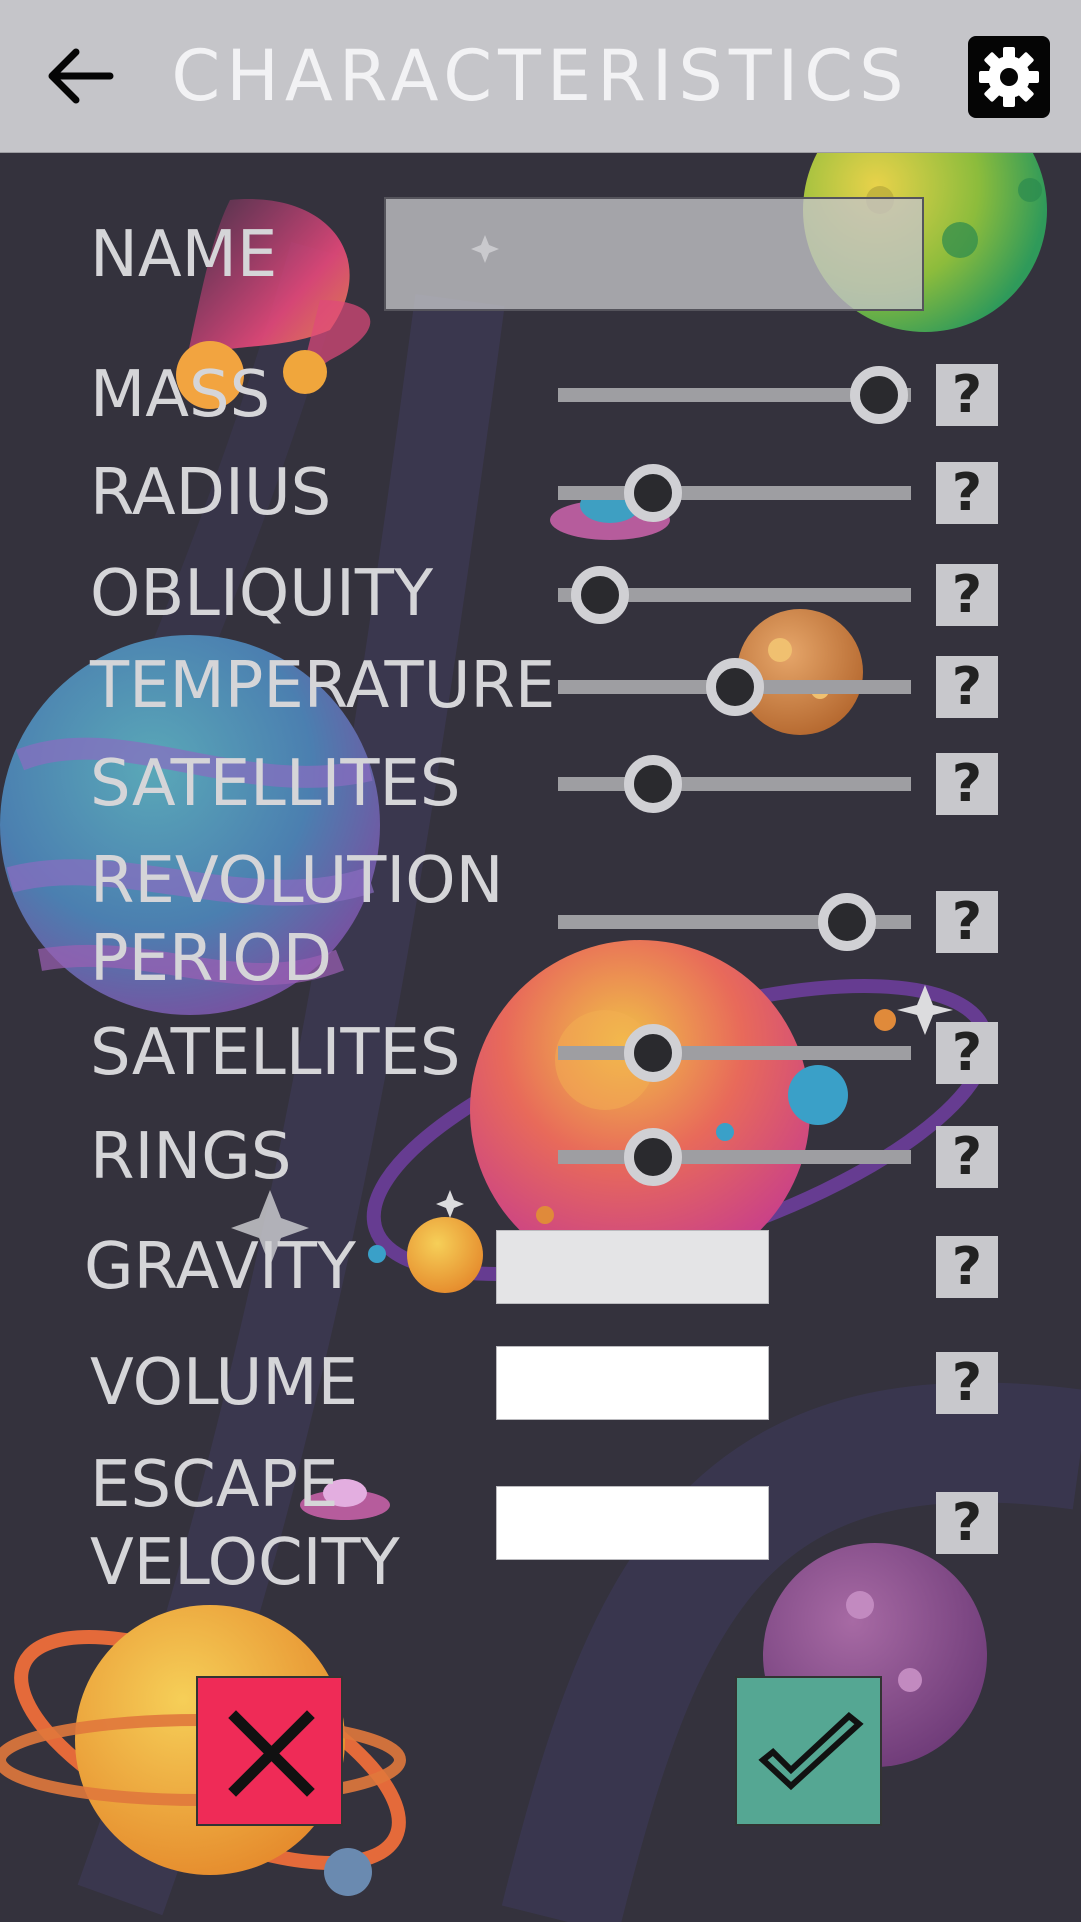 The image size is (1081, 1922). I want to click on gravity-label: GRAVITY, so click(220, 1267).